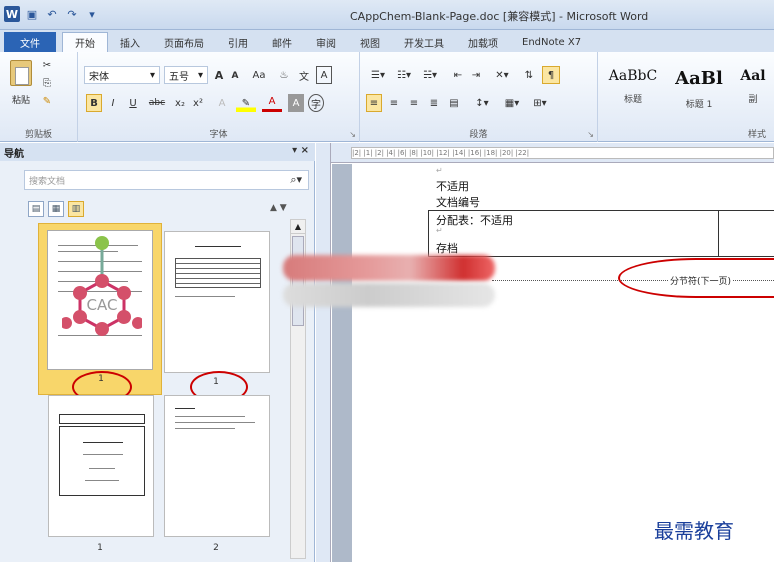  I want to click on paste-icon, so click(21, 73).